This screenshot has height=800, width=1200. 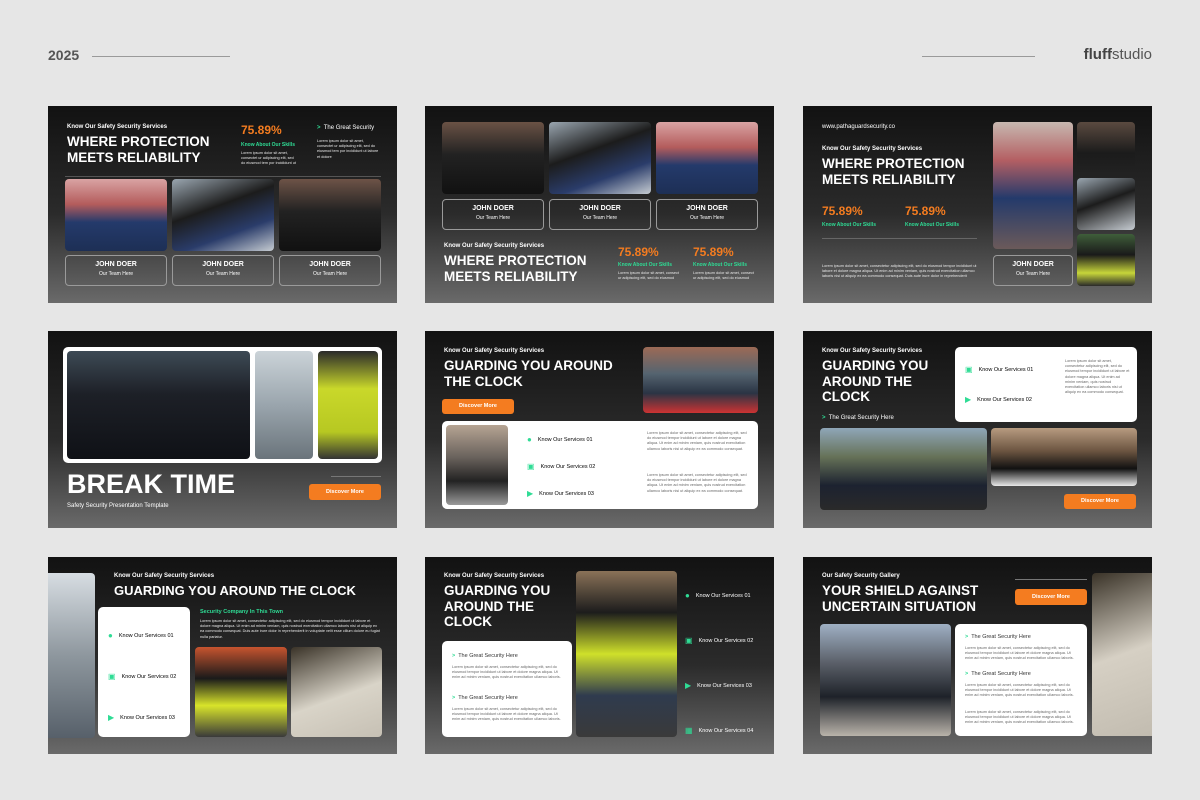 I want to click on slide-title: WHERE PROTECTION MEETS RELIABILITY, so click(x=515, y=268).